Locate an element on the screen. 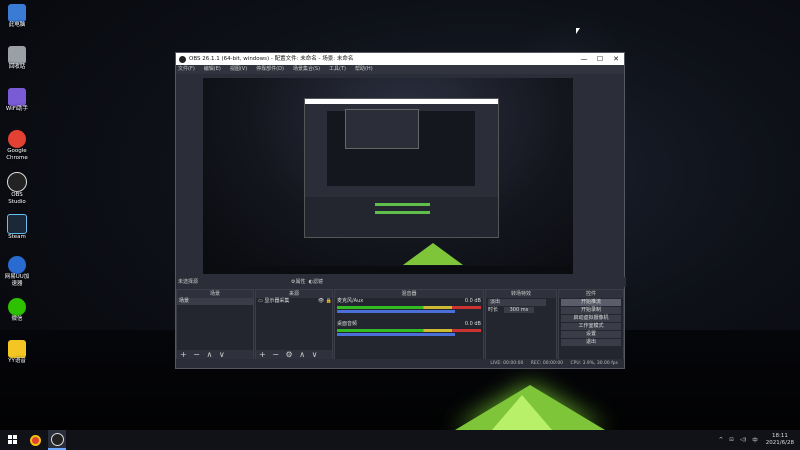 The image size is (800, 450). clock: 18:11 2021/6/28 is located at coordinates (780, 440).